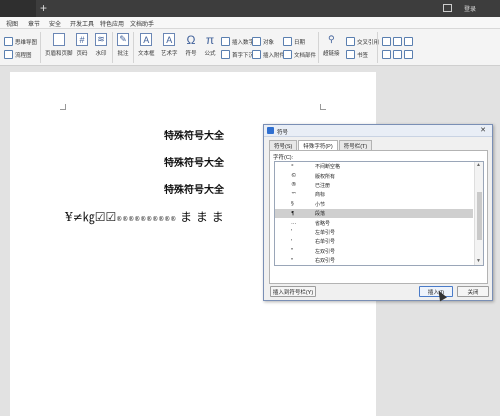 Image resolution: width=500 pixels, height=416 pixels. I want to click on window-icon, so click(447, 8).